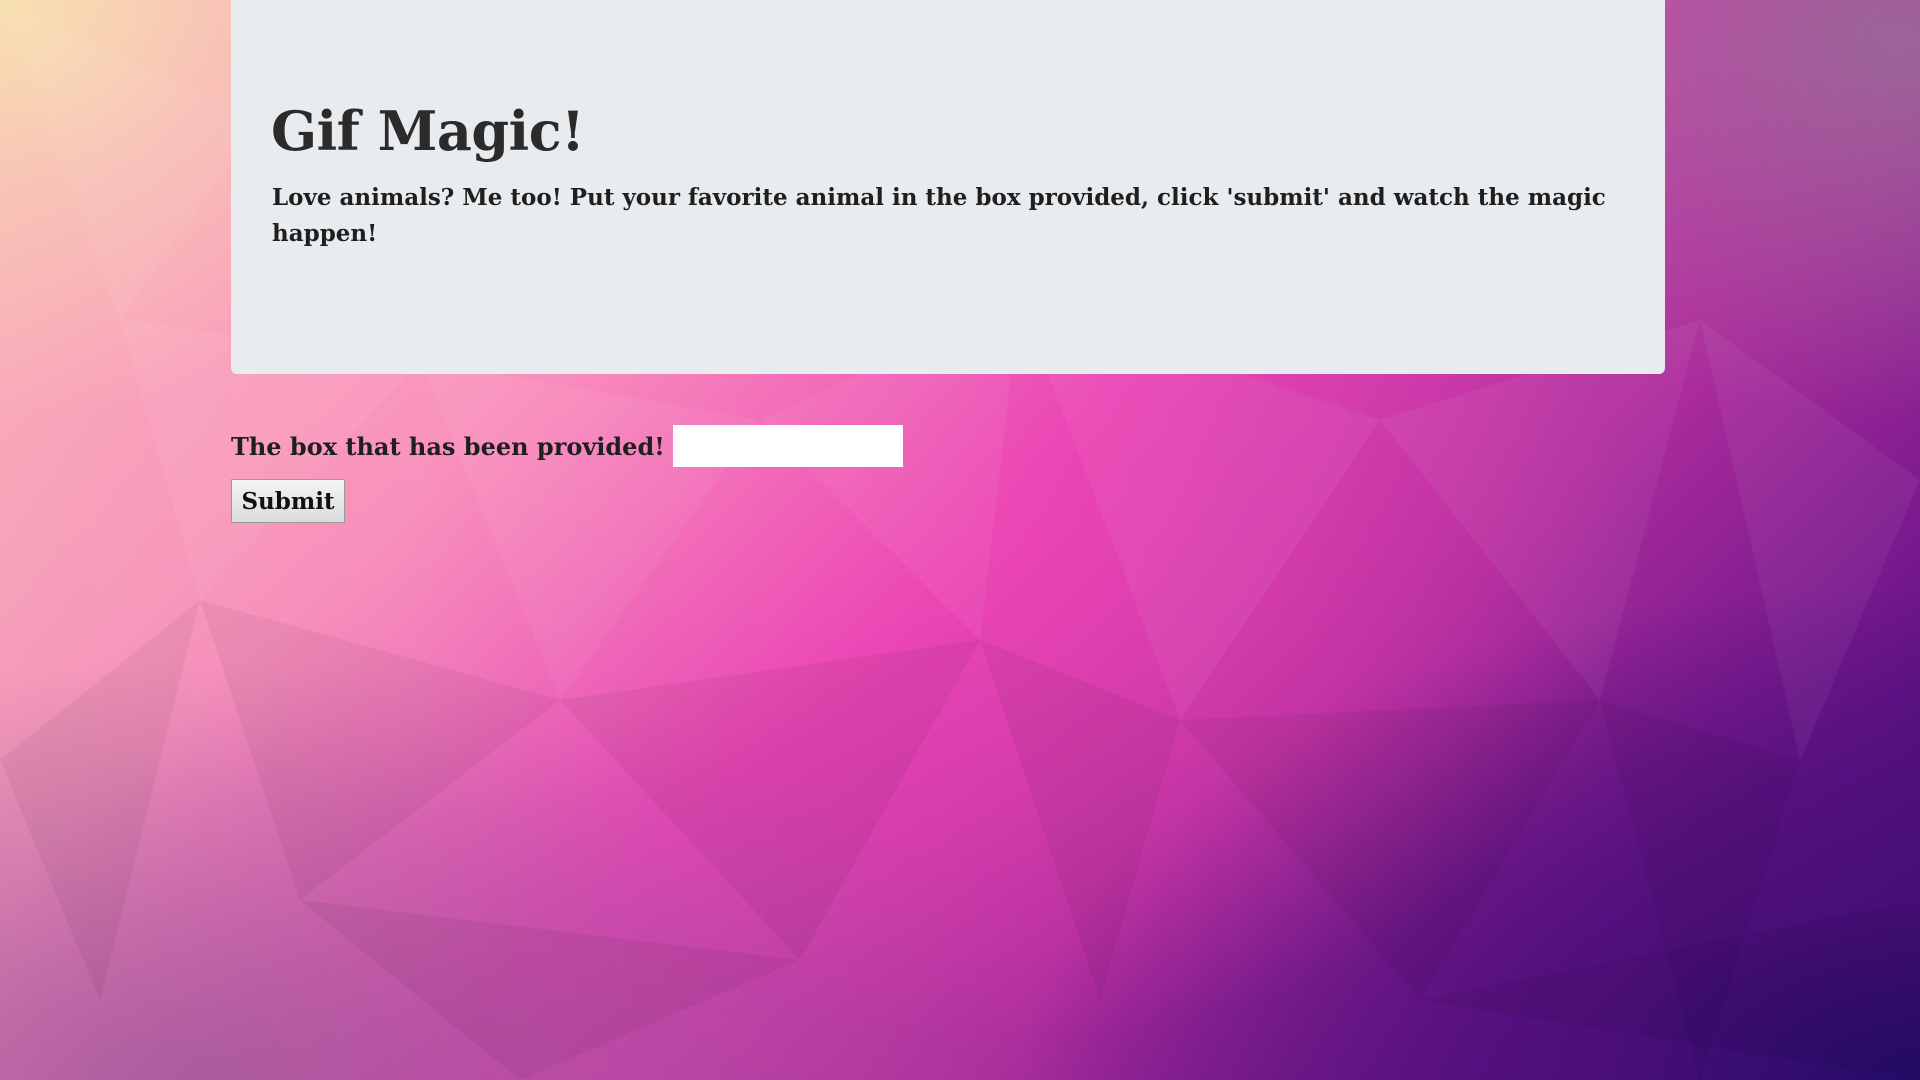 Image resolution: width=1920 pixels, height=1080 pixels. What do you see at coordinates (448, 446) in the screenshot?
I see `animal-input-label: The box that has been provided!` at bounding box center [448, 446].